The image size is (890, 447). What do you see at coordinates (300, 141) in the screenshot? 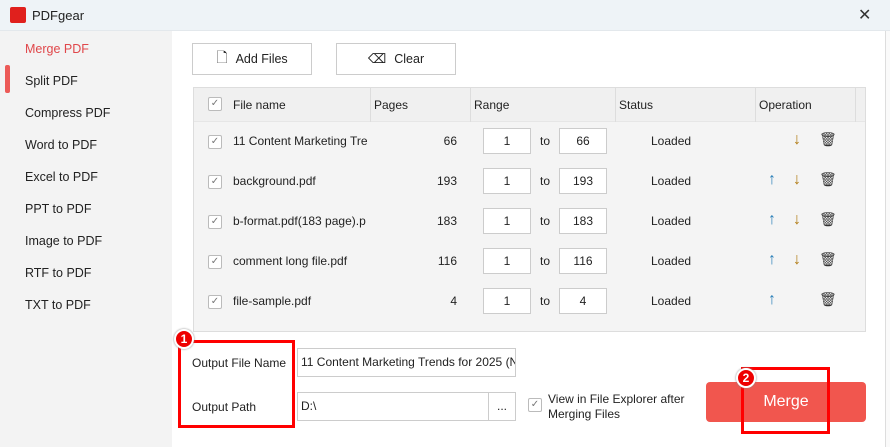
I see `file-name: 11 Content Marketing Tre` at bounding box center [300, 141].